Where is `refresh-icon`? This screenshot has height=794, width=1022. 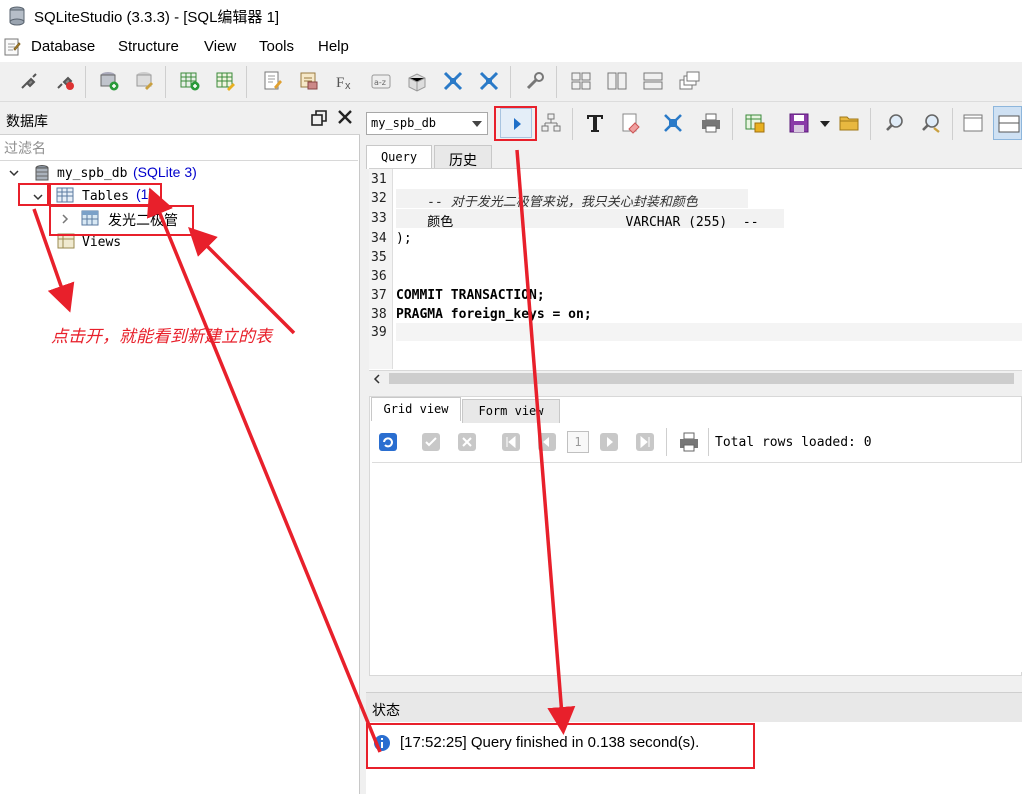
refresh-icon is located at coordinates (388, 442).